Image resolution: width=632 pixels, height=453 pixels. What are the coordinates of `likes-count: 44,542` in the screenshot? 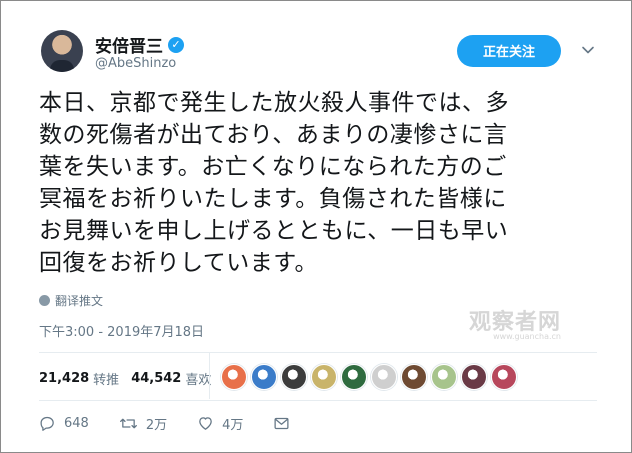 It's located at (156, 378).